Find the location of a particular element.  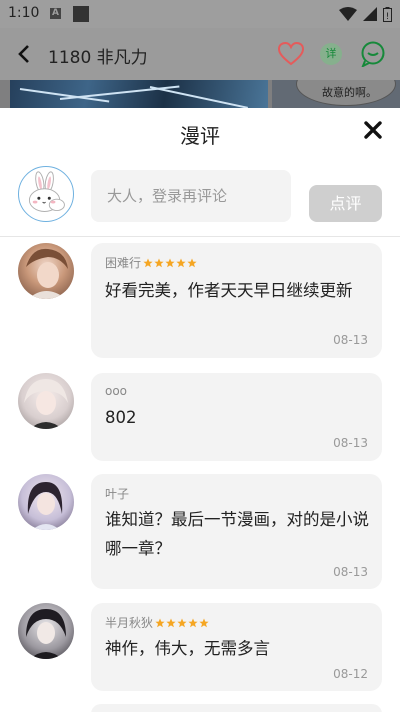

comment-card: 叶子 谁知道？最后一节漫画，对的是小说哪一章？ 08-13 is located at coordinates (236, 531).